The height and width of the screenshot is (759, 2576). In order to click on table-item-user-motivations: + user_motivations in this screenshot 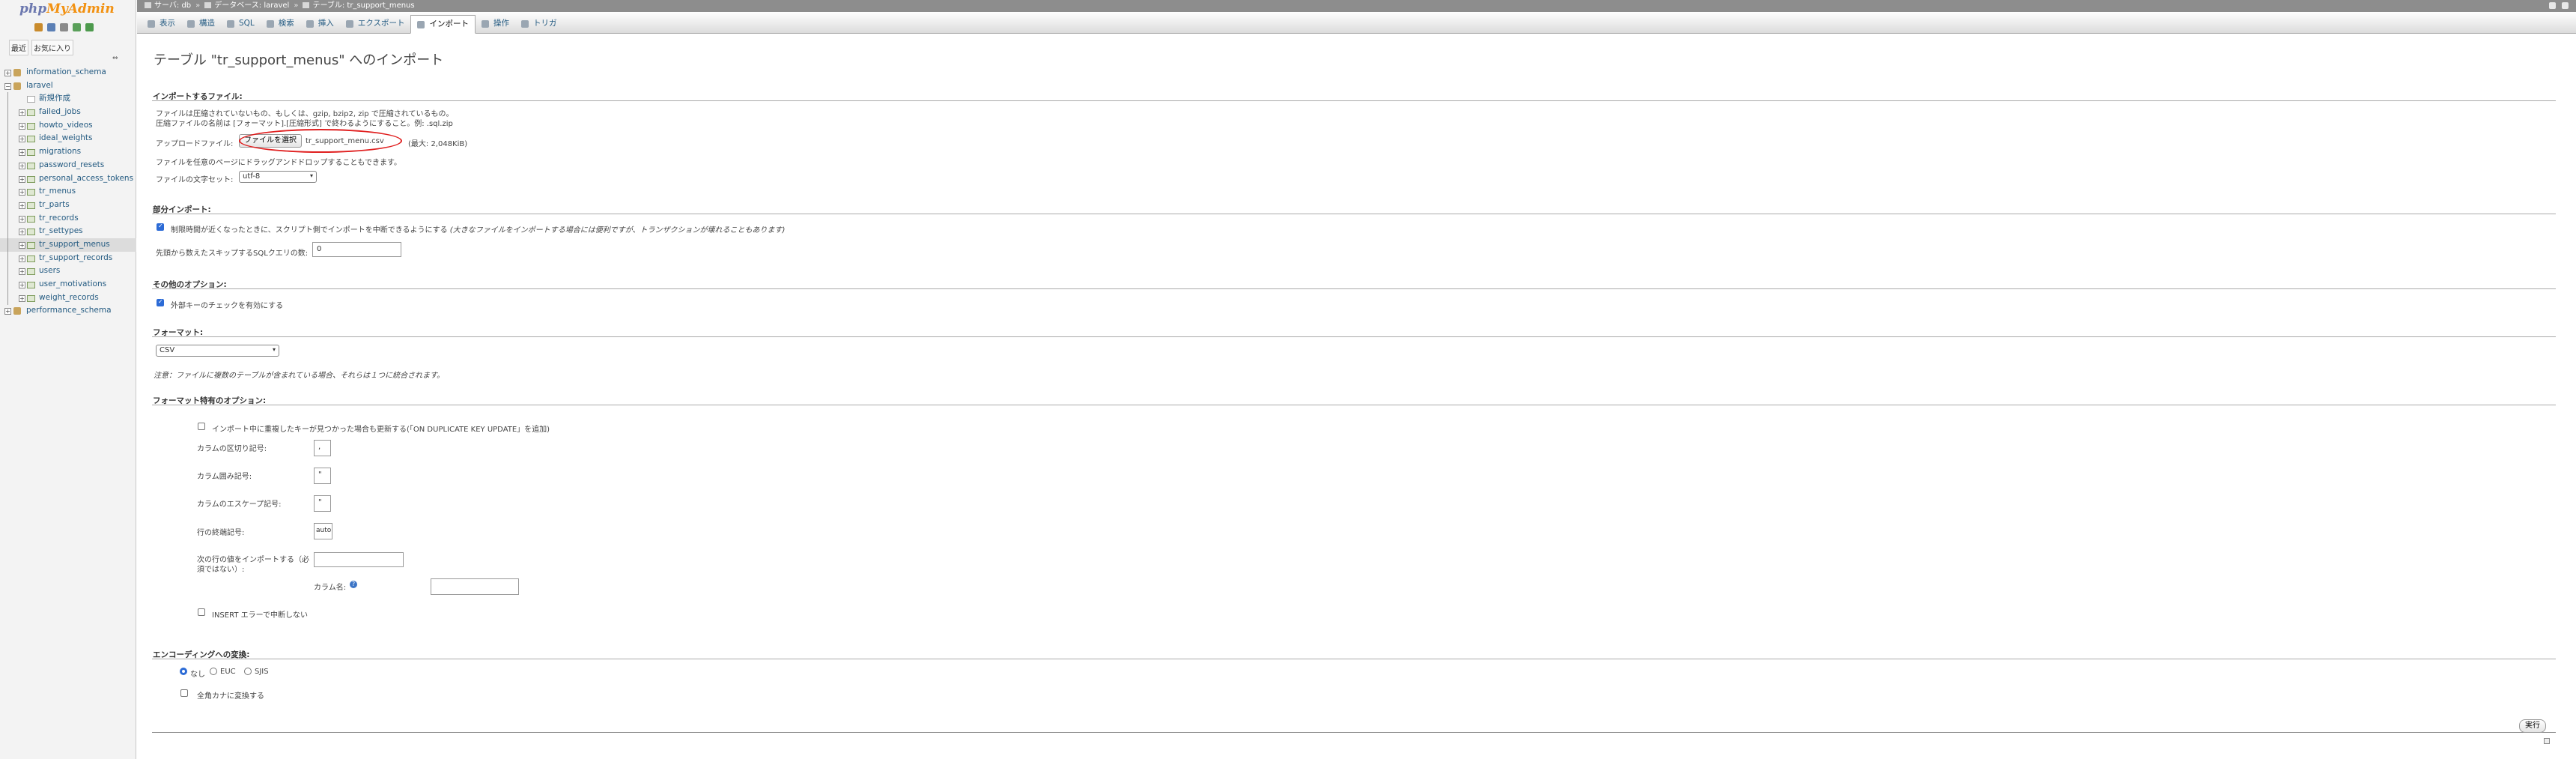, I will do `click(68, 284)`.